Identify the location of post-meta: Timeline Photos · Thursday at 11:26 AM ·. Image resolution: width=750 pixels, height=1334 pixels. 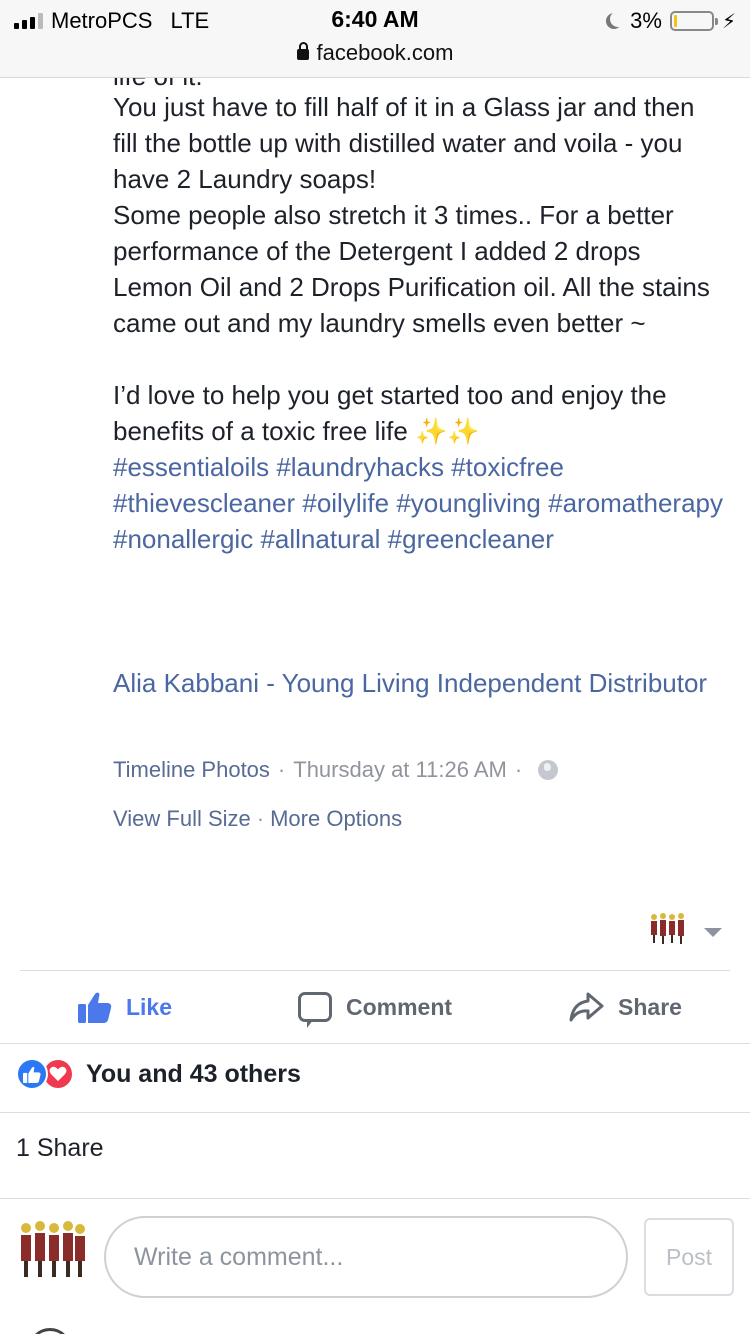
(336, 770).